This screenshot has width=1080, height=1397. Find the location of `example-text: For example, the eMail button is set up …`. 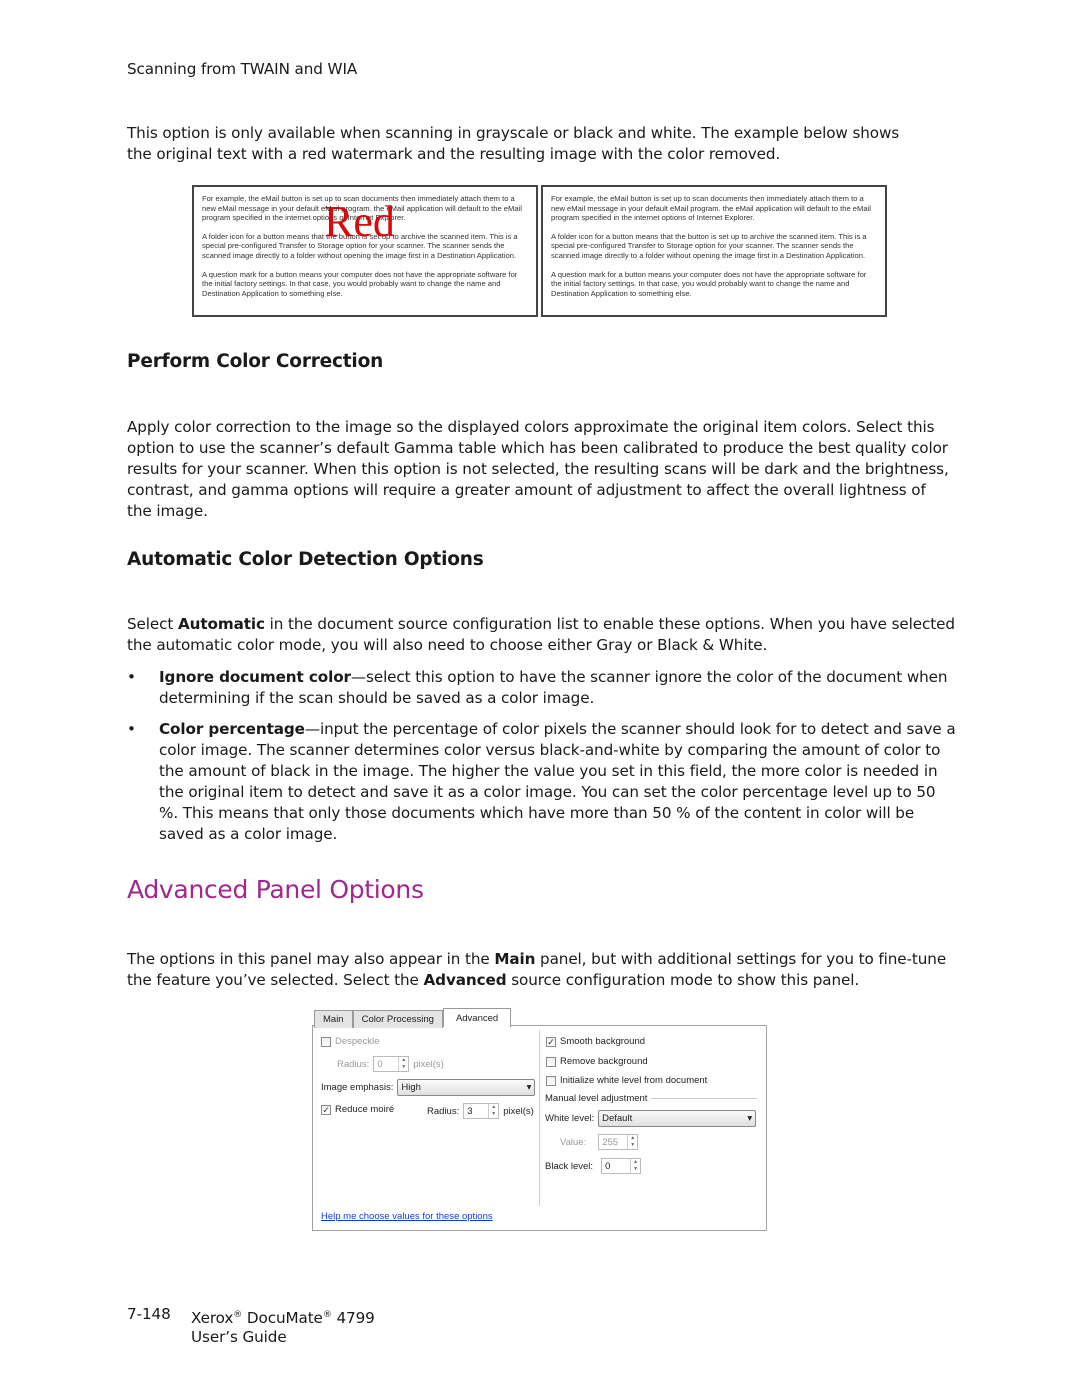

example-text: For example, the eMail button is set up … is located at coordinates (711, 208).